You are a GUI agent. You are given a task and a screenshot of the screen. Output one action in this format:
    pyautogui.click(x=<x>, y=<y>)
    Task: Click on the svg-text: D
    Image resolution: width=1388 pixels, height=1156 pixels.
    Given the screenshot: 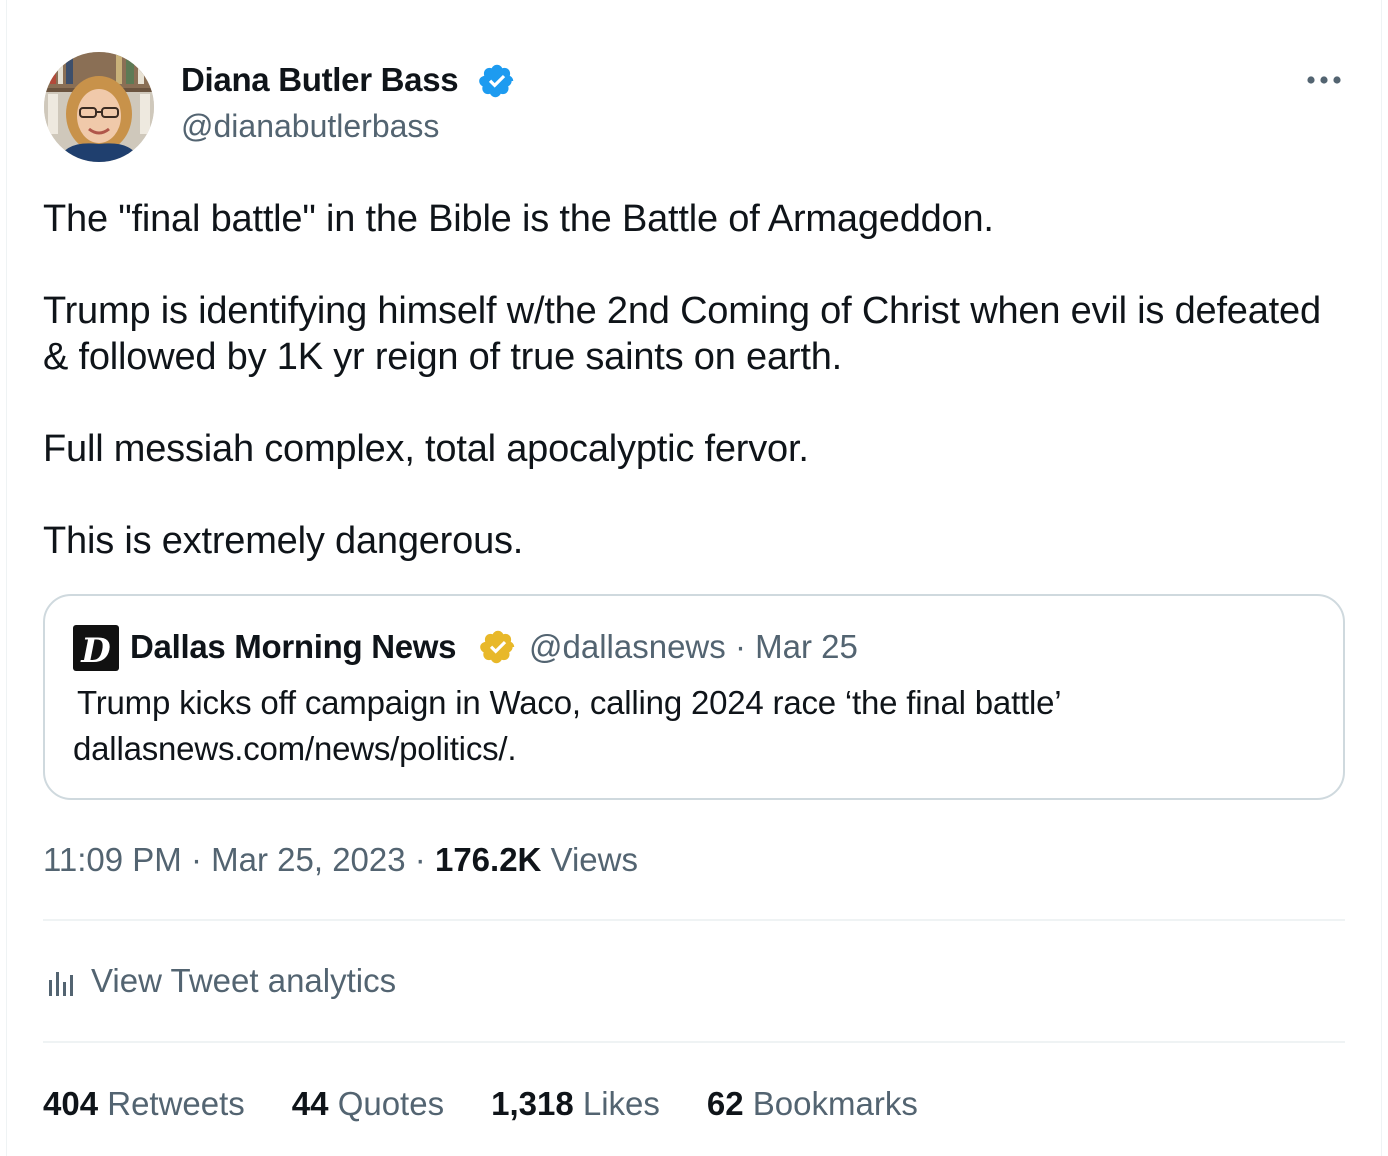 What is the action you would take?
    pyautogui.click(x=95, y=651)
    